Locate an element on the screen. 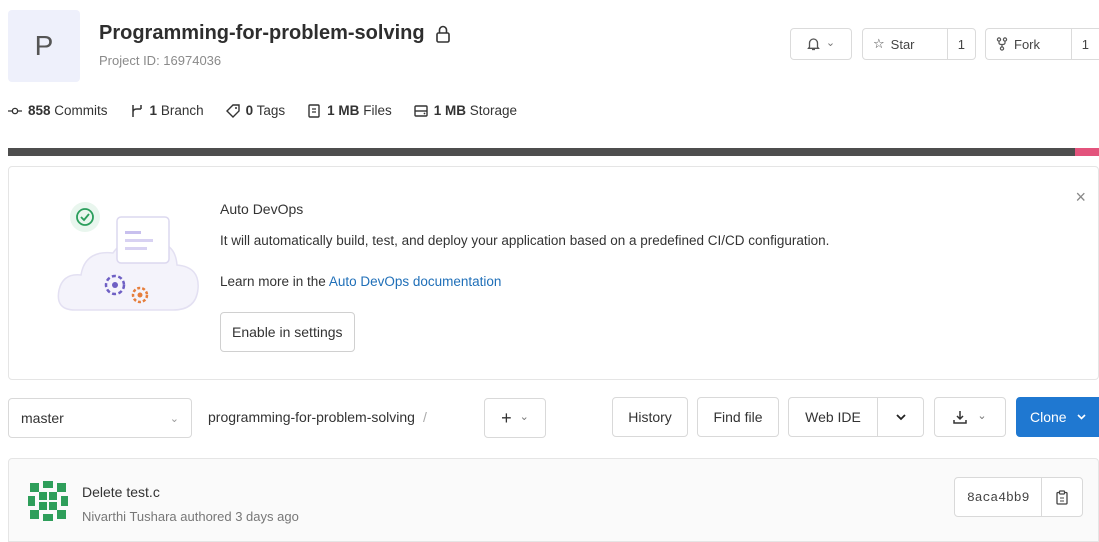 Image resolution: width=1099 pixels, height=542 pixels. copy-sha-button is located at coordinates (1062, 497).